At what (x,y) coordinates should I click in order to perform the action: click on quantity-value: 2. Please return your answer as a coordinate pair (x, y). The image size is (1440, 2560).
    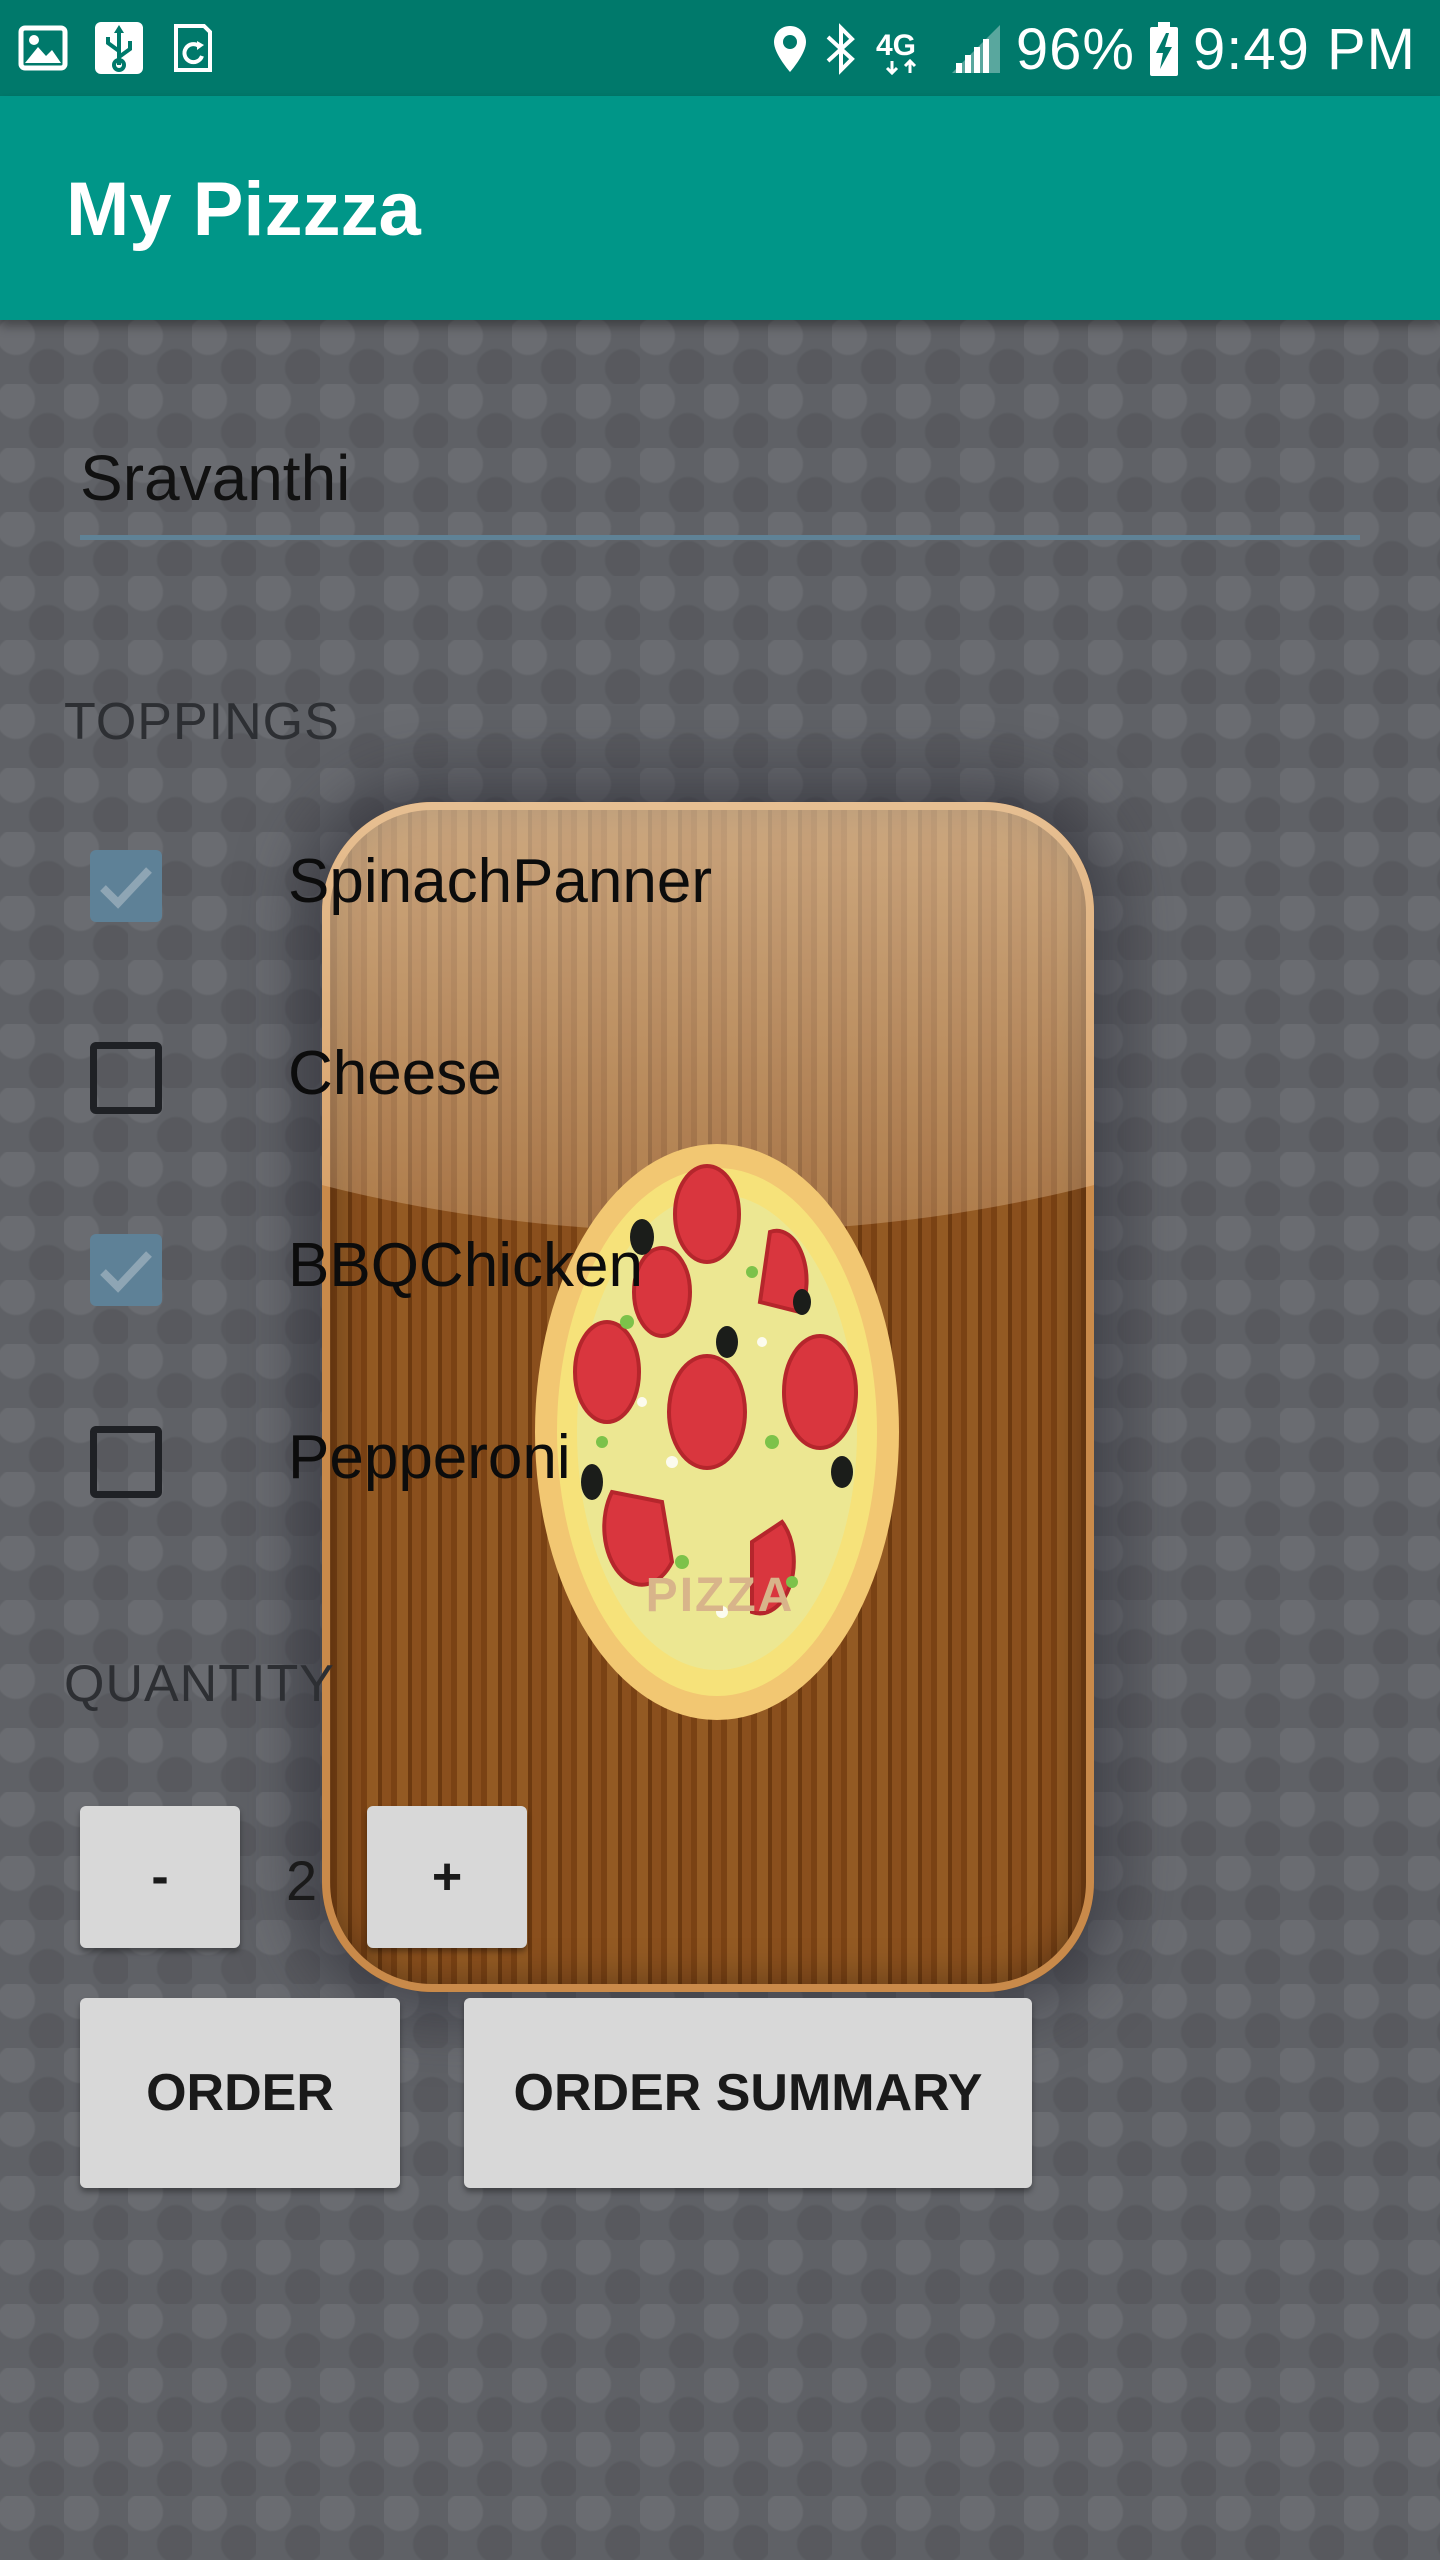
    Looking at the image, I should click on (302, 1880).